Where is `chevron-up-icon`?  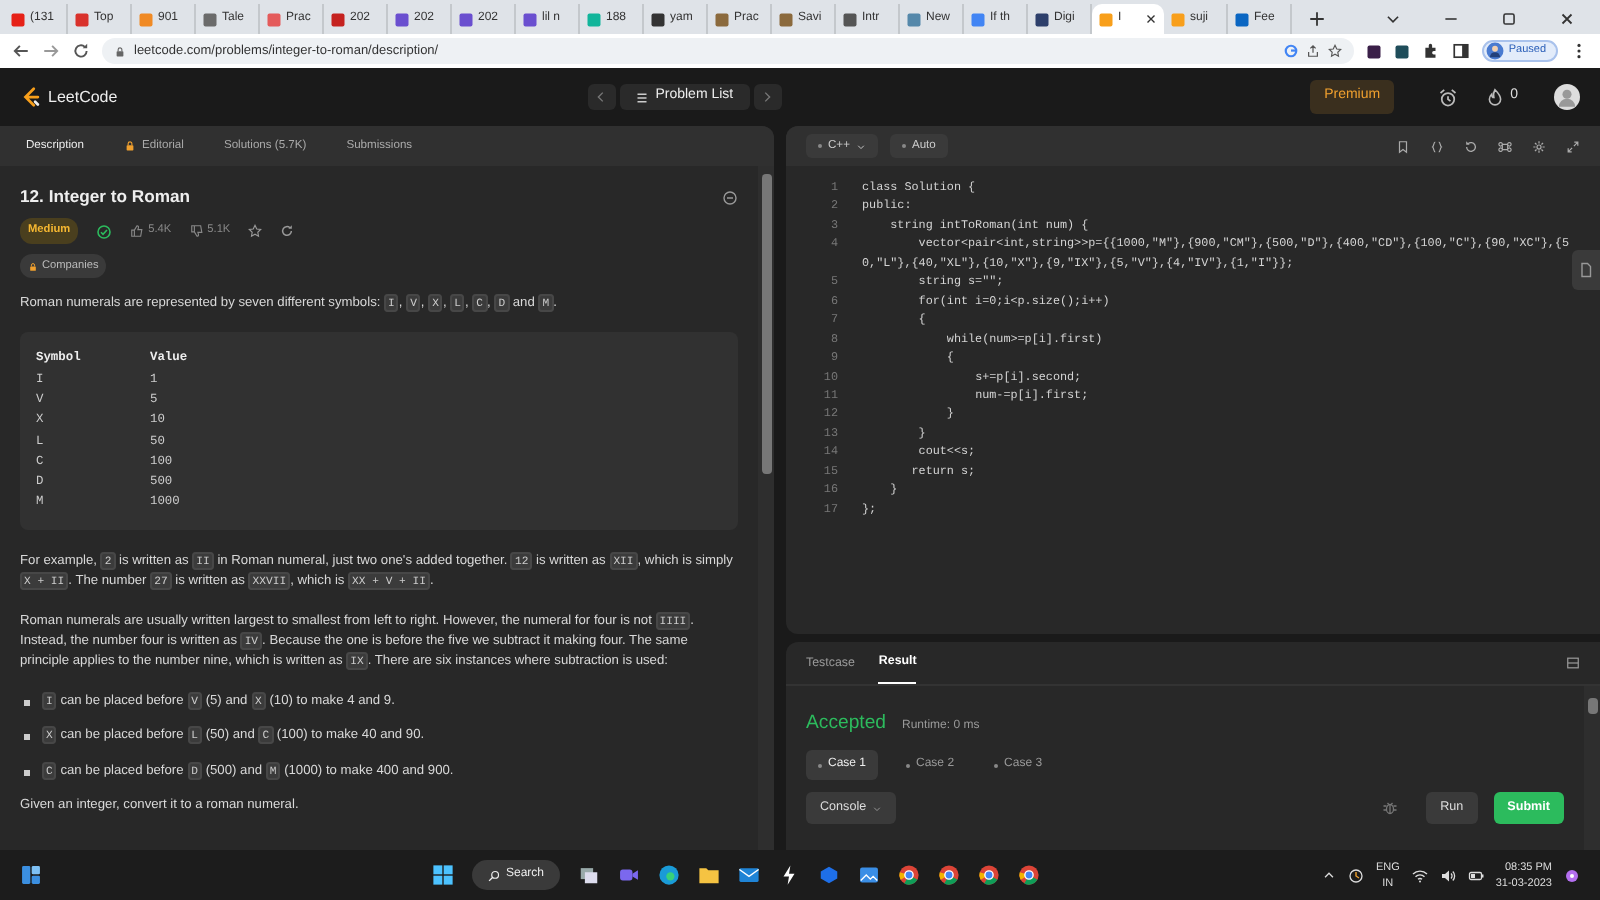 chevron-up-icon is located at coordinates (1328, 875).